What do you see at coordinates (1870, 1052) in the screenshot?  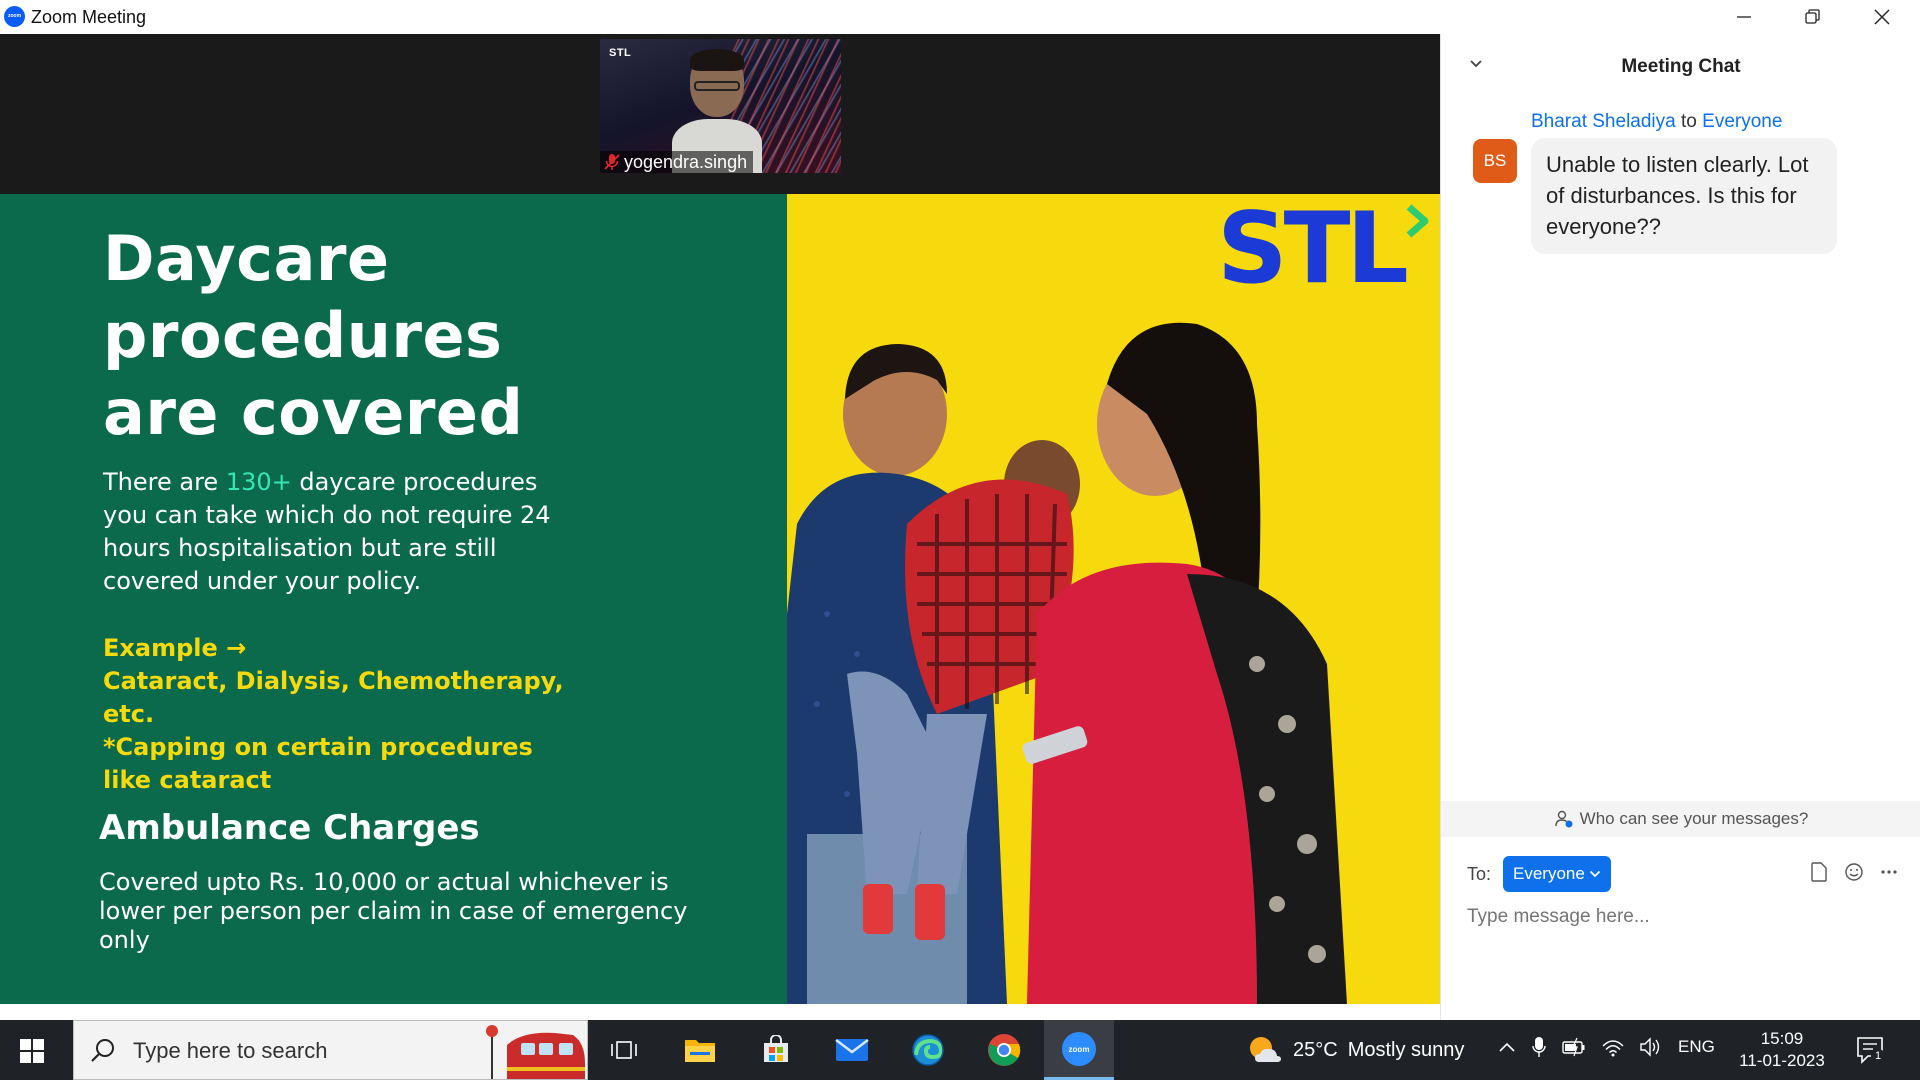 I see `notification-center-button: 1` at bounding box center [1870, 1052].